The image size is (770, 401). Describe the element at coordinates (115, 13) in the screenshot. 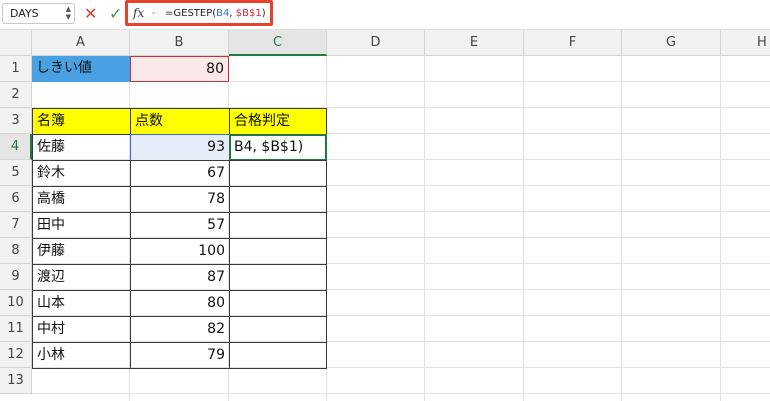

I see `confirm-check-icon: ✓` at that location.